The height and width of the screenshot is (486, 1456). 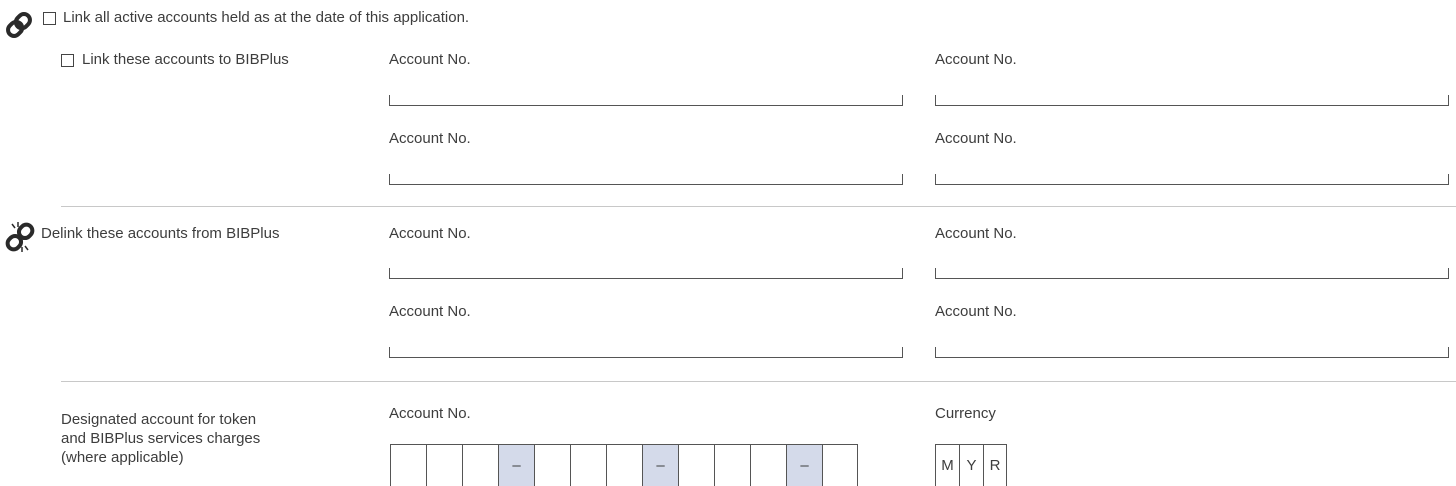 I want to click on delink-account-label-3: Account No., so click(x=430, y=311).